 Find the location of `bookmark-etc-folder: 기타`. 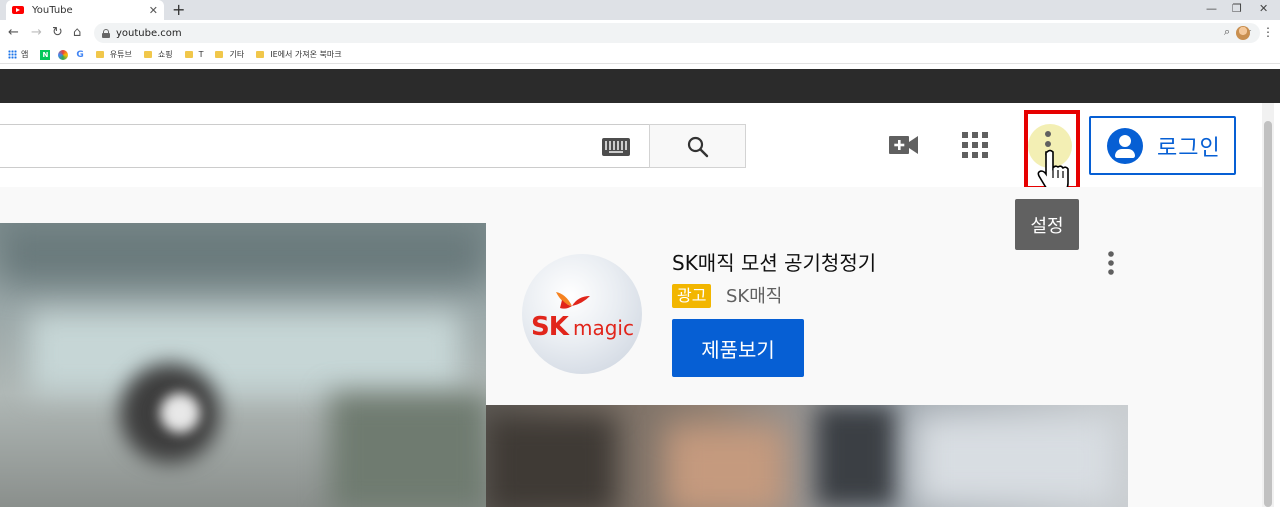

bookmark-etc-folder: 기타 is located at coordinates (229, 54).